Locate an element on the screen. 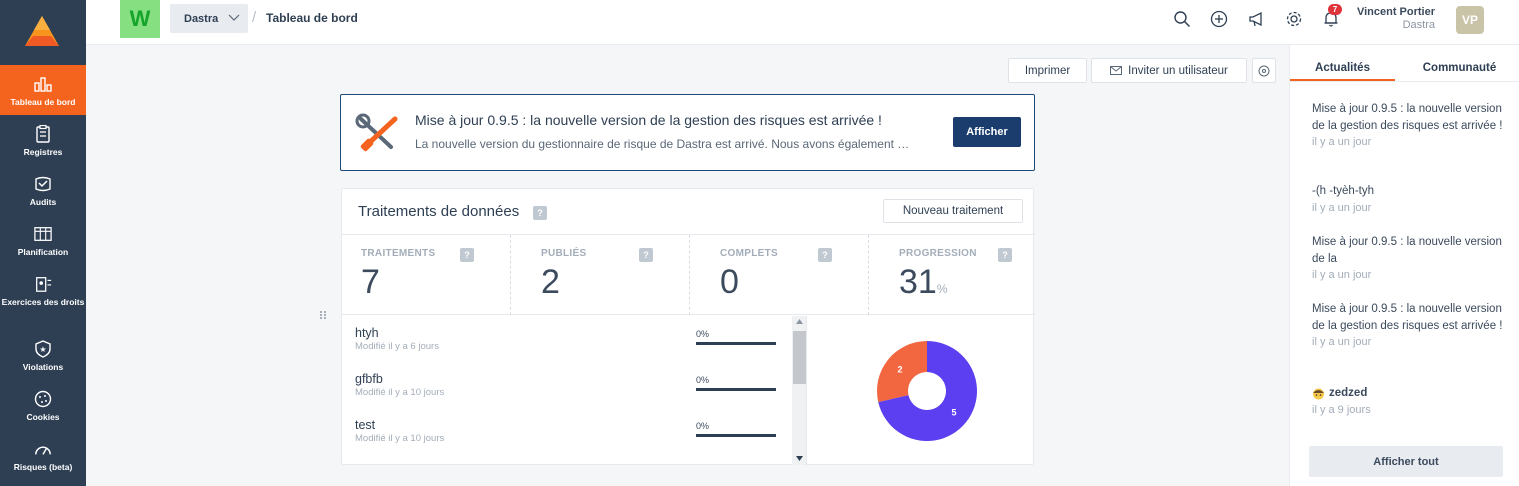 The height and width of the screenshot is (486, 1519). scroll-down-icon is located at coordinates (799, 458).